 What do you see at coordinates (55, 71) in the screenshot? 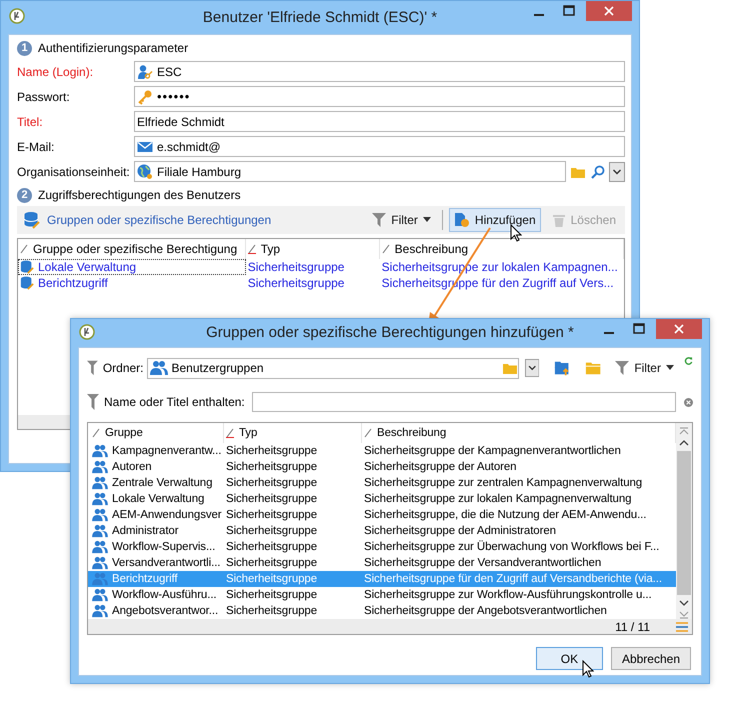
I see `field-label: Name (Login):` at bounding box center [55, 71].